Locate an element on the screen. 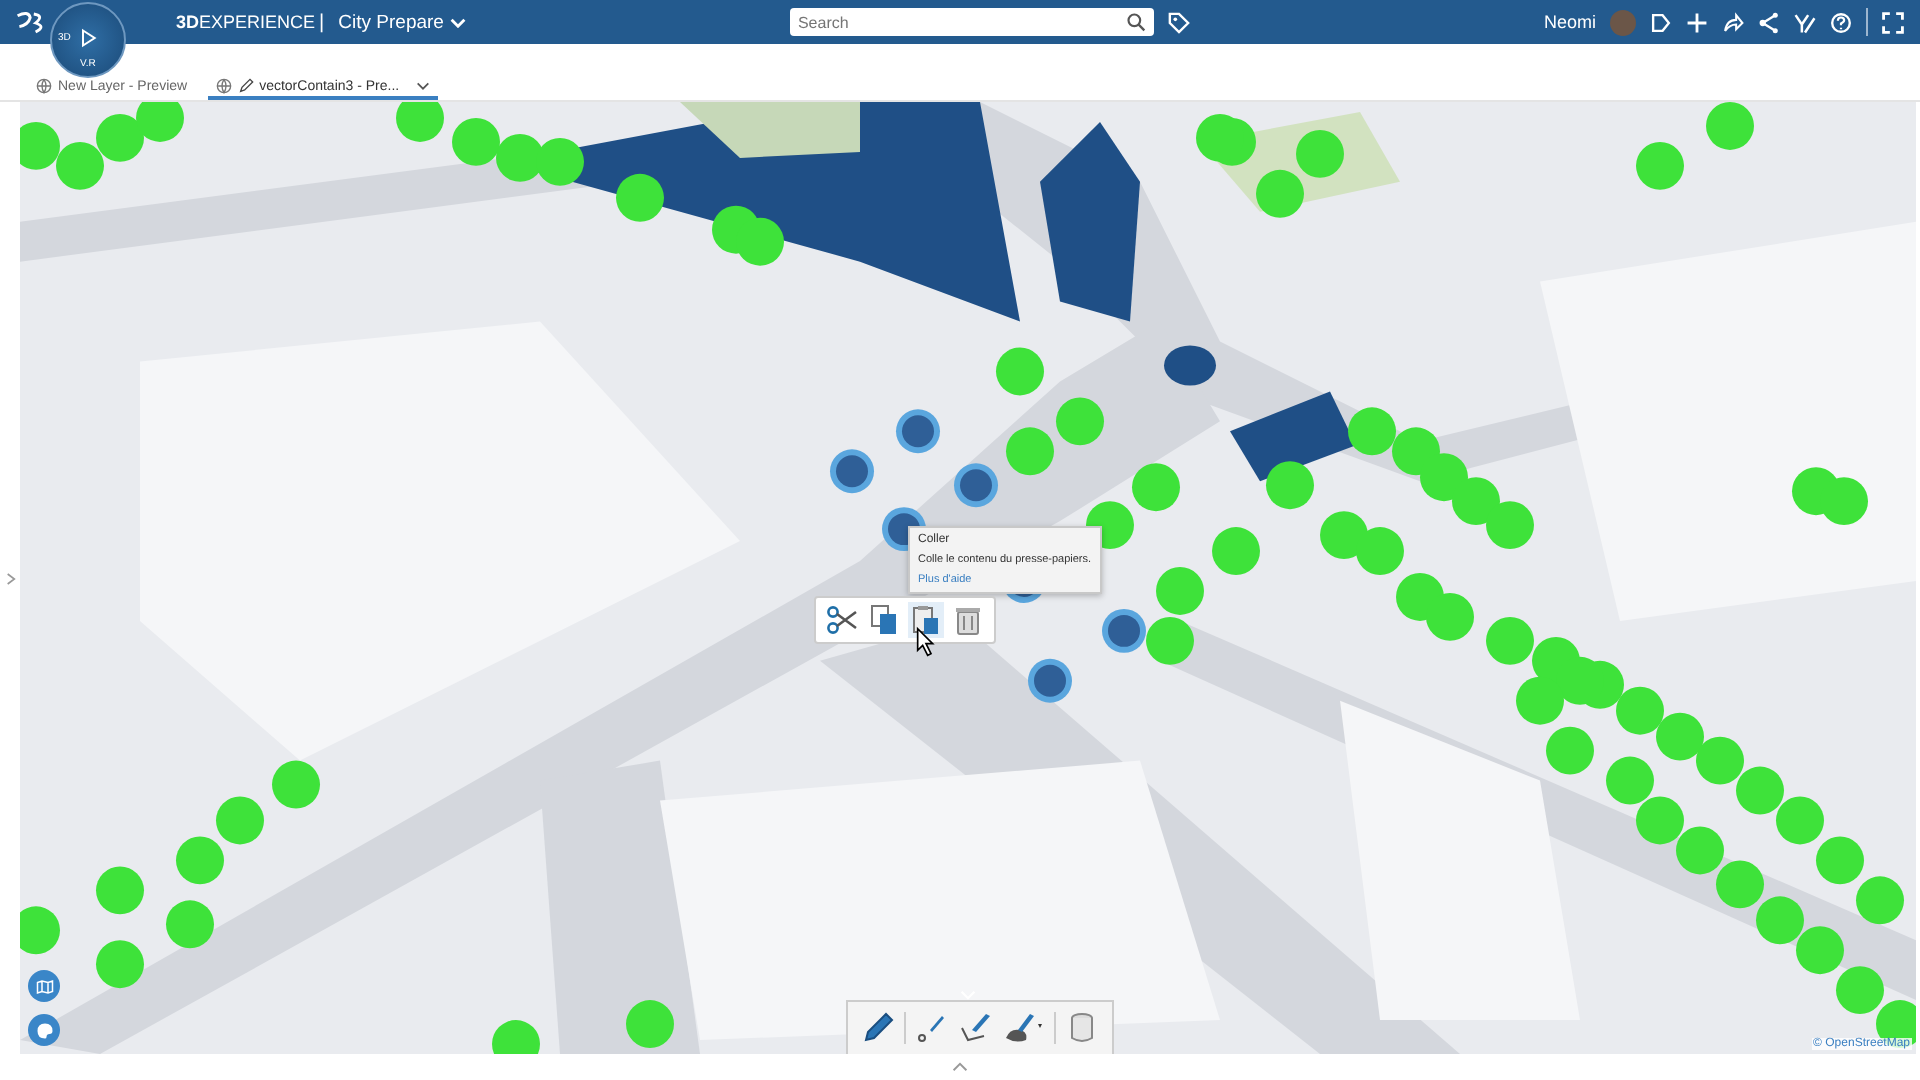 Image resolution: width=1920 pixels, height=1080 pixels. point-tool-button is located at coordinates (932, 1028).